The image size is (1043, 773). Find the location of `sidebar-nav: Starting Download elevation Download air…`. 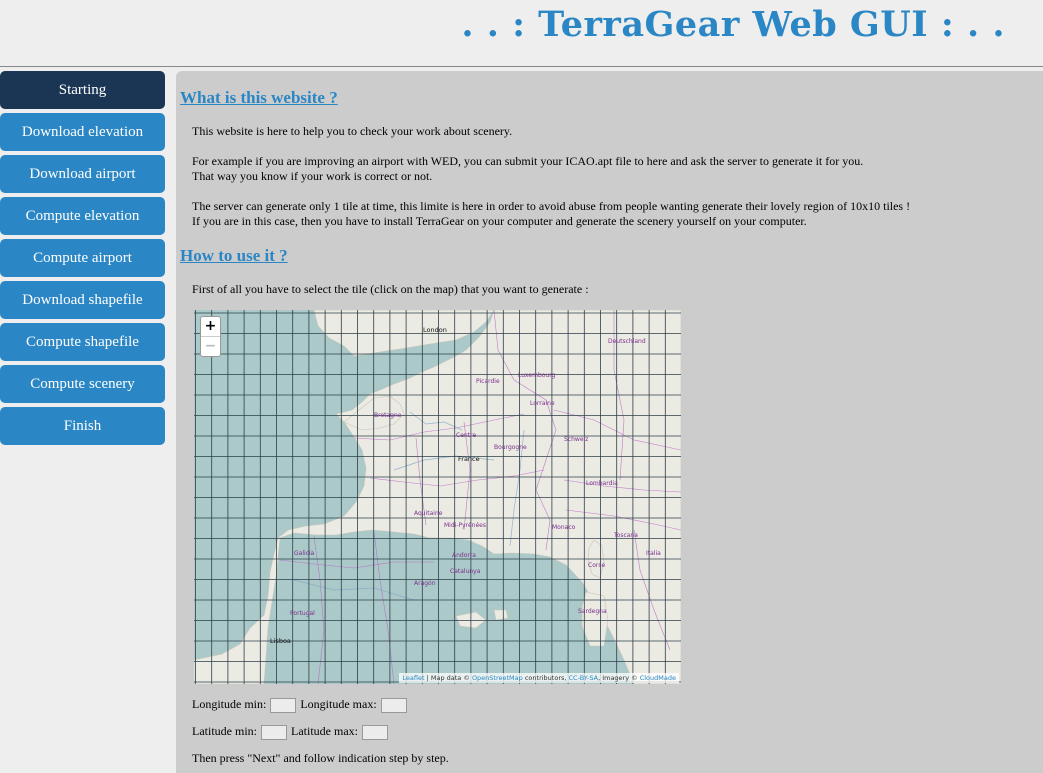

sidebar-nav: Starting Download elevation Download air… is located at coordinates (82, 260).